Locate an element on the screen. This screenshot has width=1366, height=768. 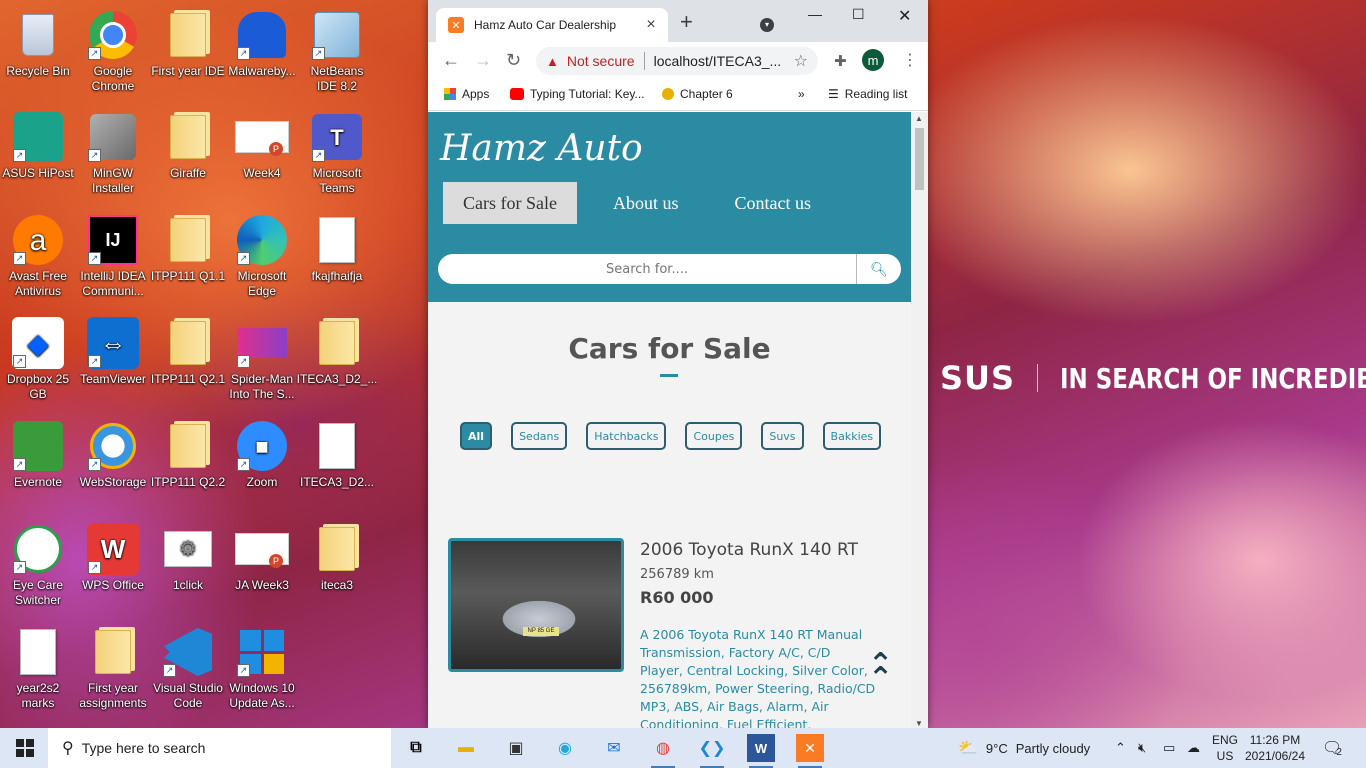
car-title: 2006 Toyota RunX 140 RT is located at coordinates (749, 550).